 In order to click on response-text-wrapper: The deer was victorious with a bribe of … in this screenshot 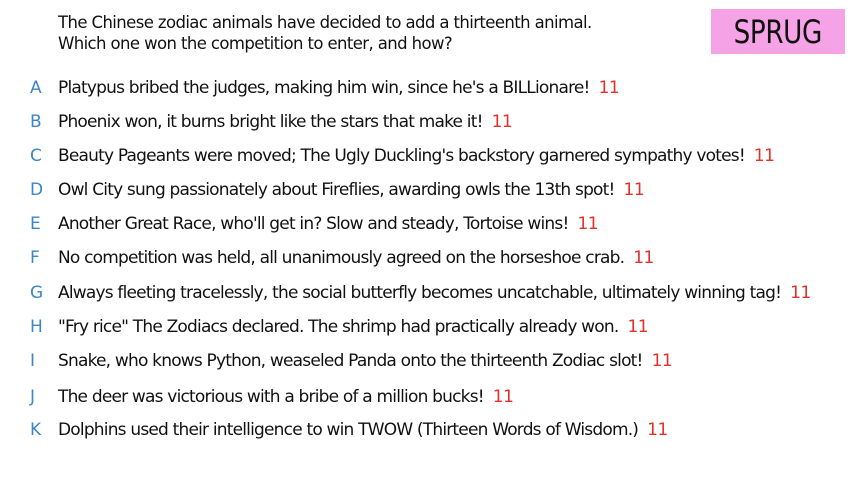, I will do `click(286, 397)`.